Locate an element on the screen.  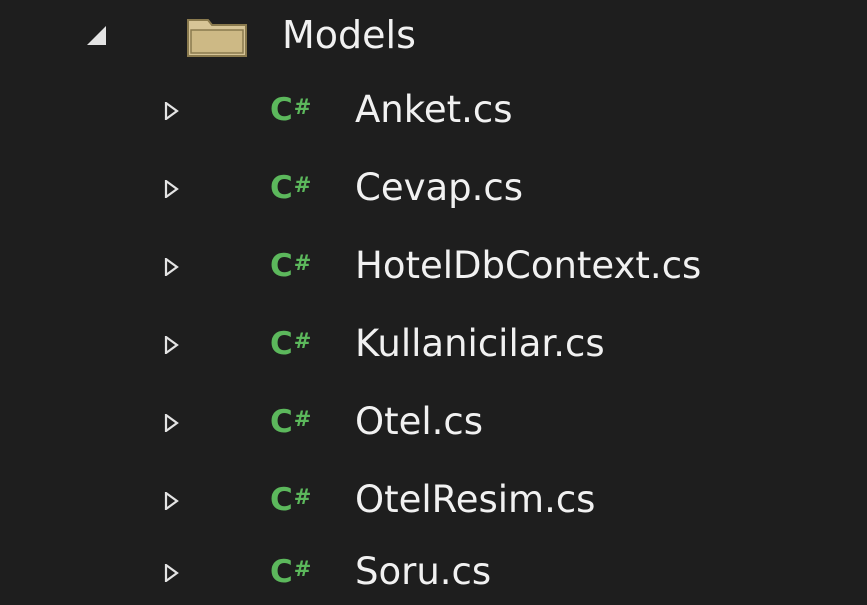
folder-label: Models is located at coordinates (349, 35).